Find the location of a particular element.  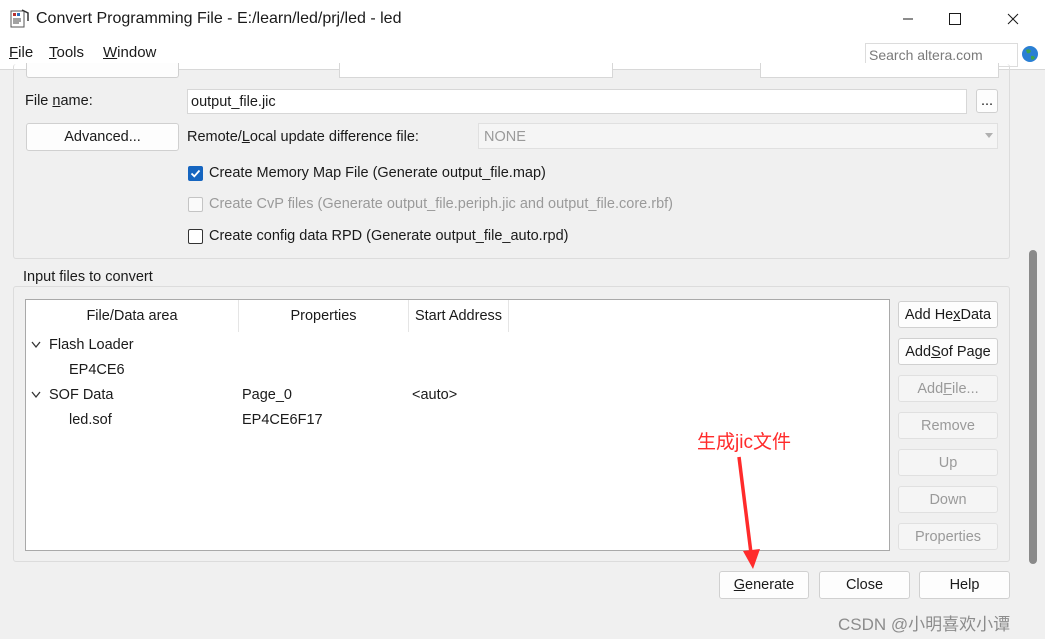

generate-button: Generate is located at coordinates (764, 585).